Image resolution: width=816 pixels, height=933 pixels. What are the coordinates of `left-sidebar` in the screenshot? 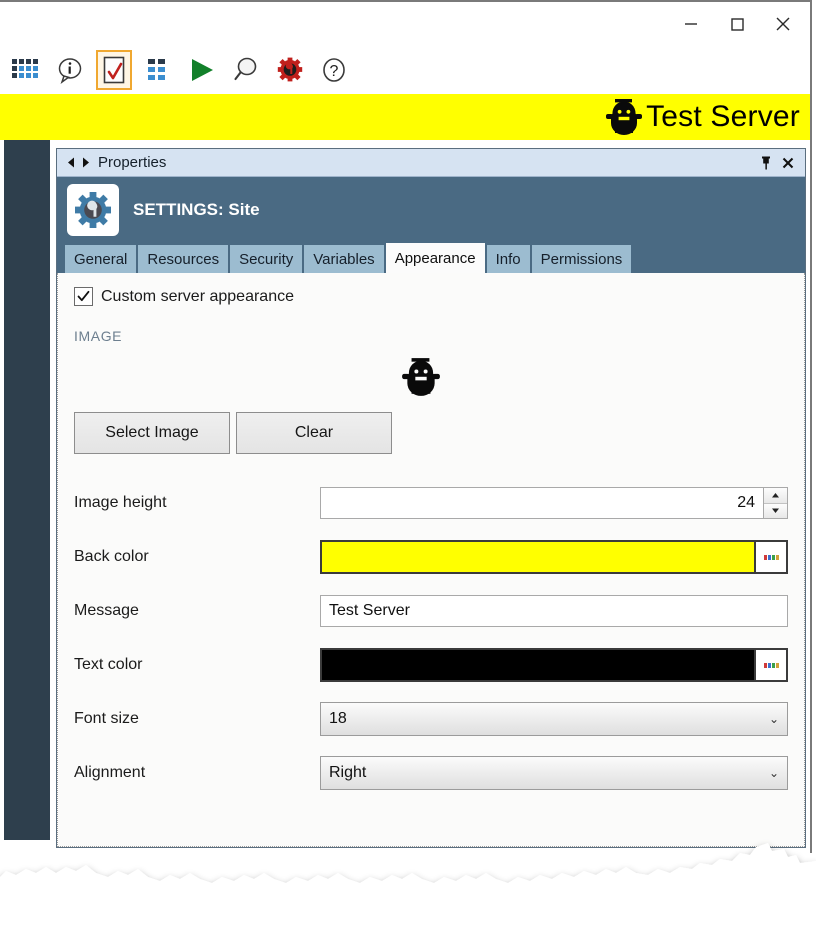 It's located at (27, 490).